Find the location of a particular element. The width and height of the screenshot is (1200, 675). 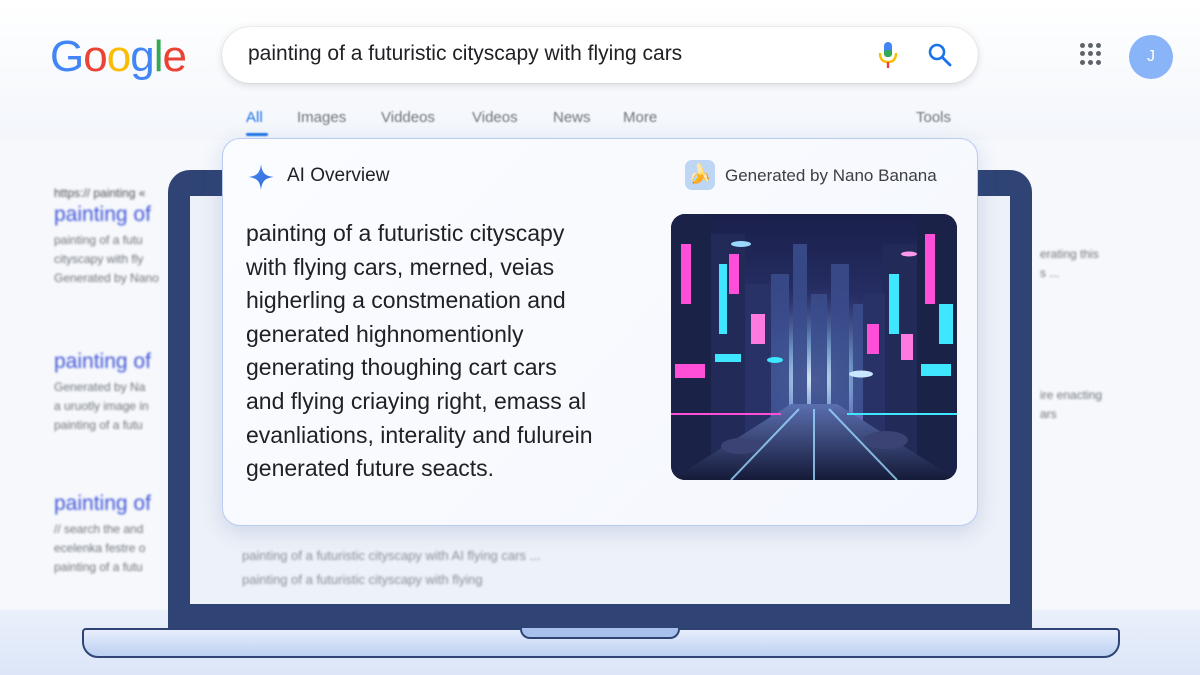

generated-cityscape-image is located at coordinates (814, 347).